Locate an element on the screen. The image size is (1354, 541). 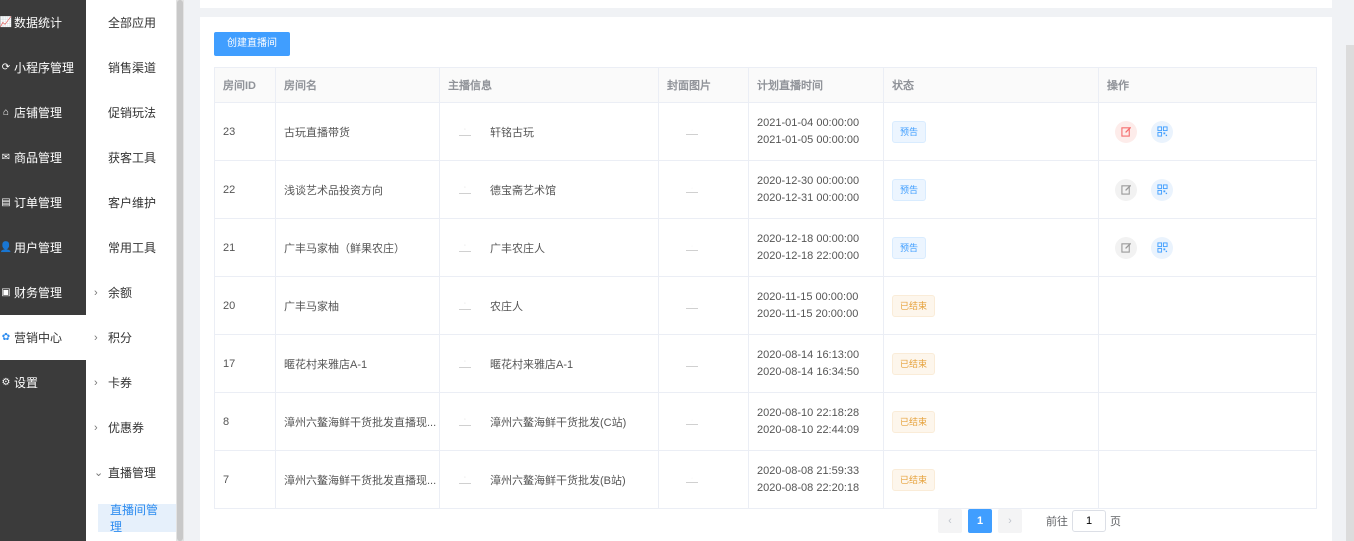
sidebar-item-user: 👤 用户管理 is located at coordinates (43, 247).